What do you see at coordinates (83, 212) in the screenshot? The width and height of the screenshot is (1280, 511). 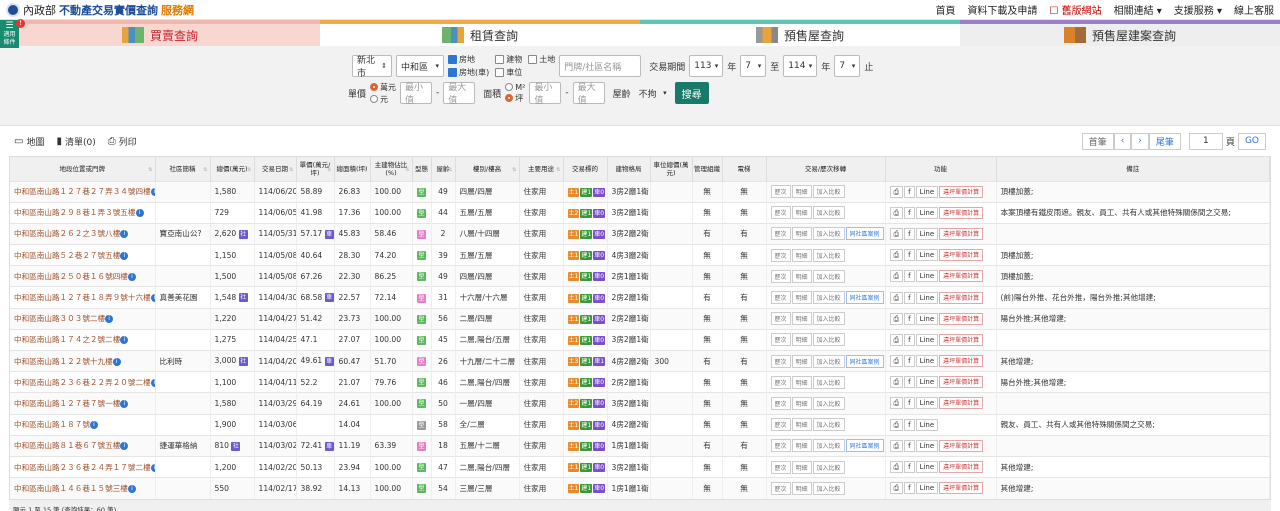 I see `address-cell: 中和區南山路２９８巷１弄３號五樓 i` at bounding box center [83, 212].